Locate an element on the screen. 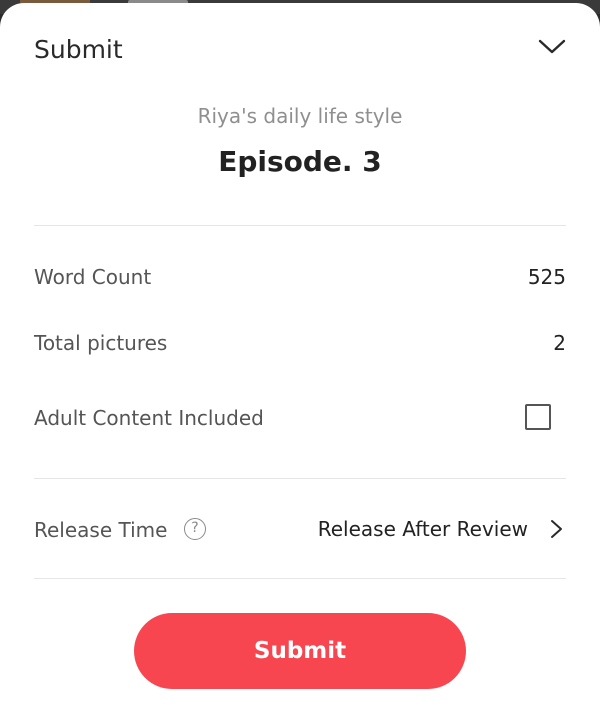  total-pictures-label: Total pictures is located at coordinates (101, 343).